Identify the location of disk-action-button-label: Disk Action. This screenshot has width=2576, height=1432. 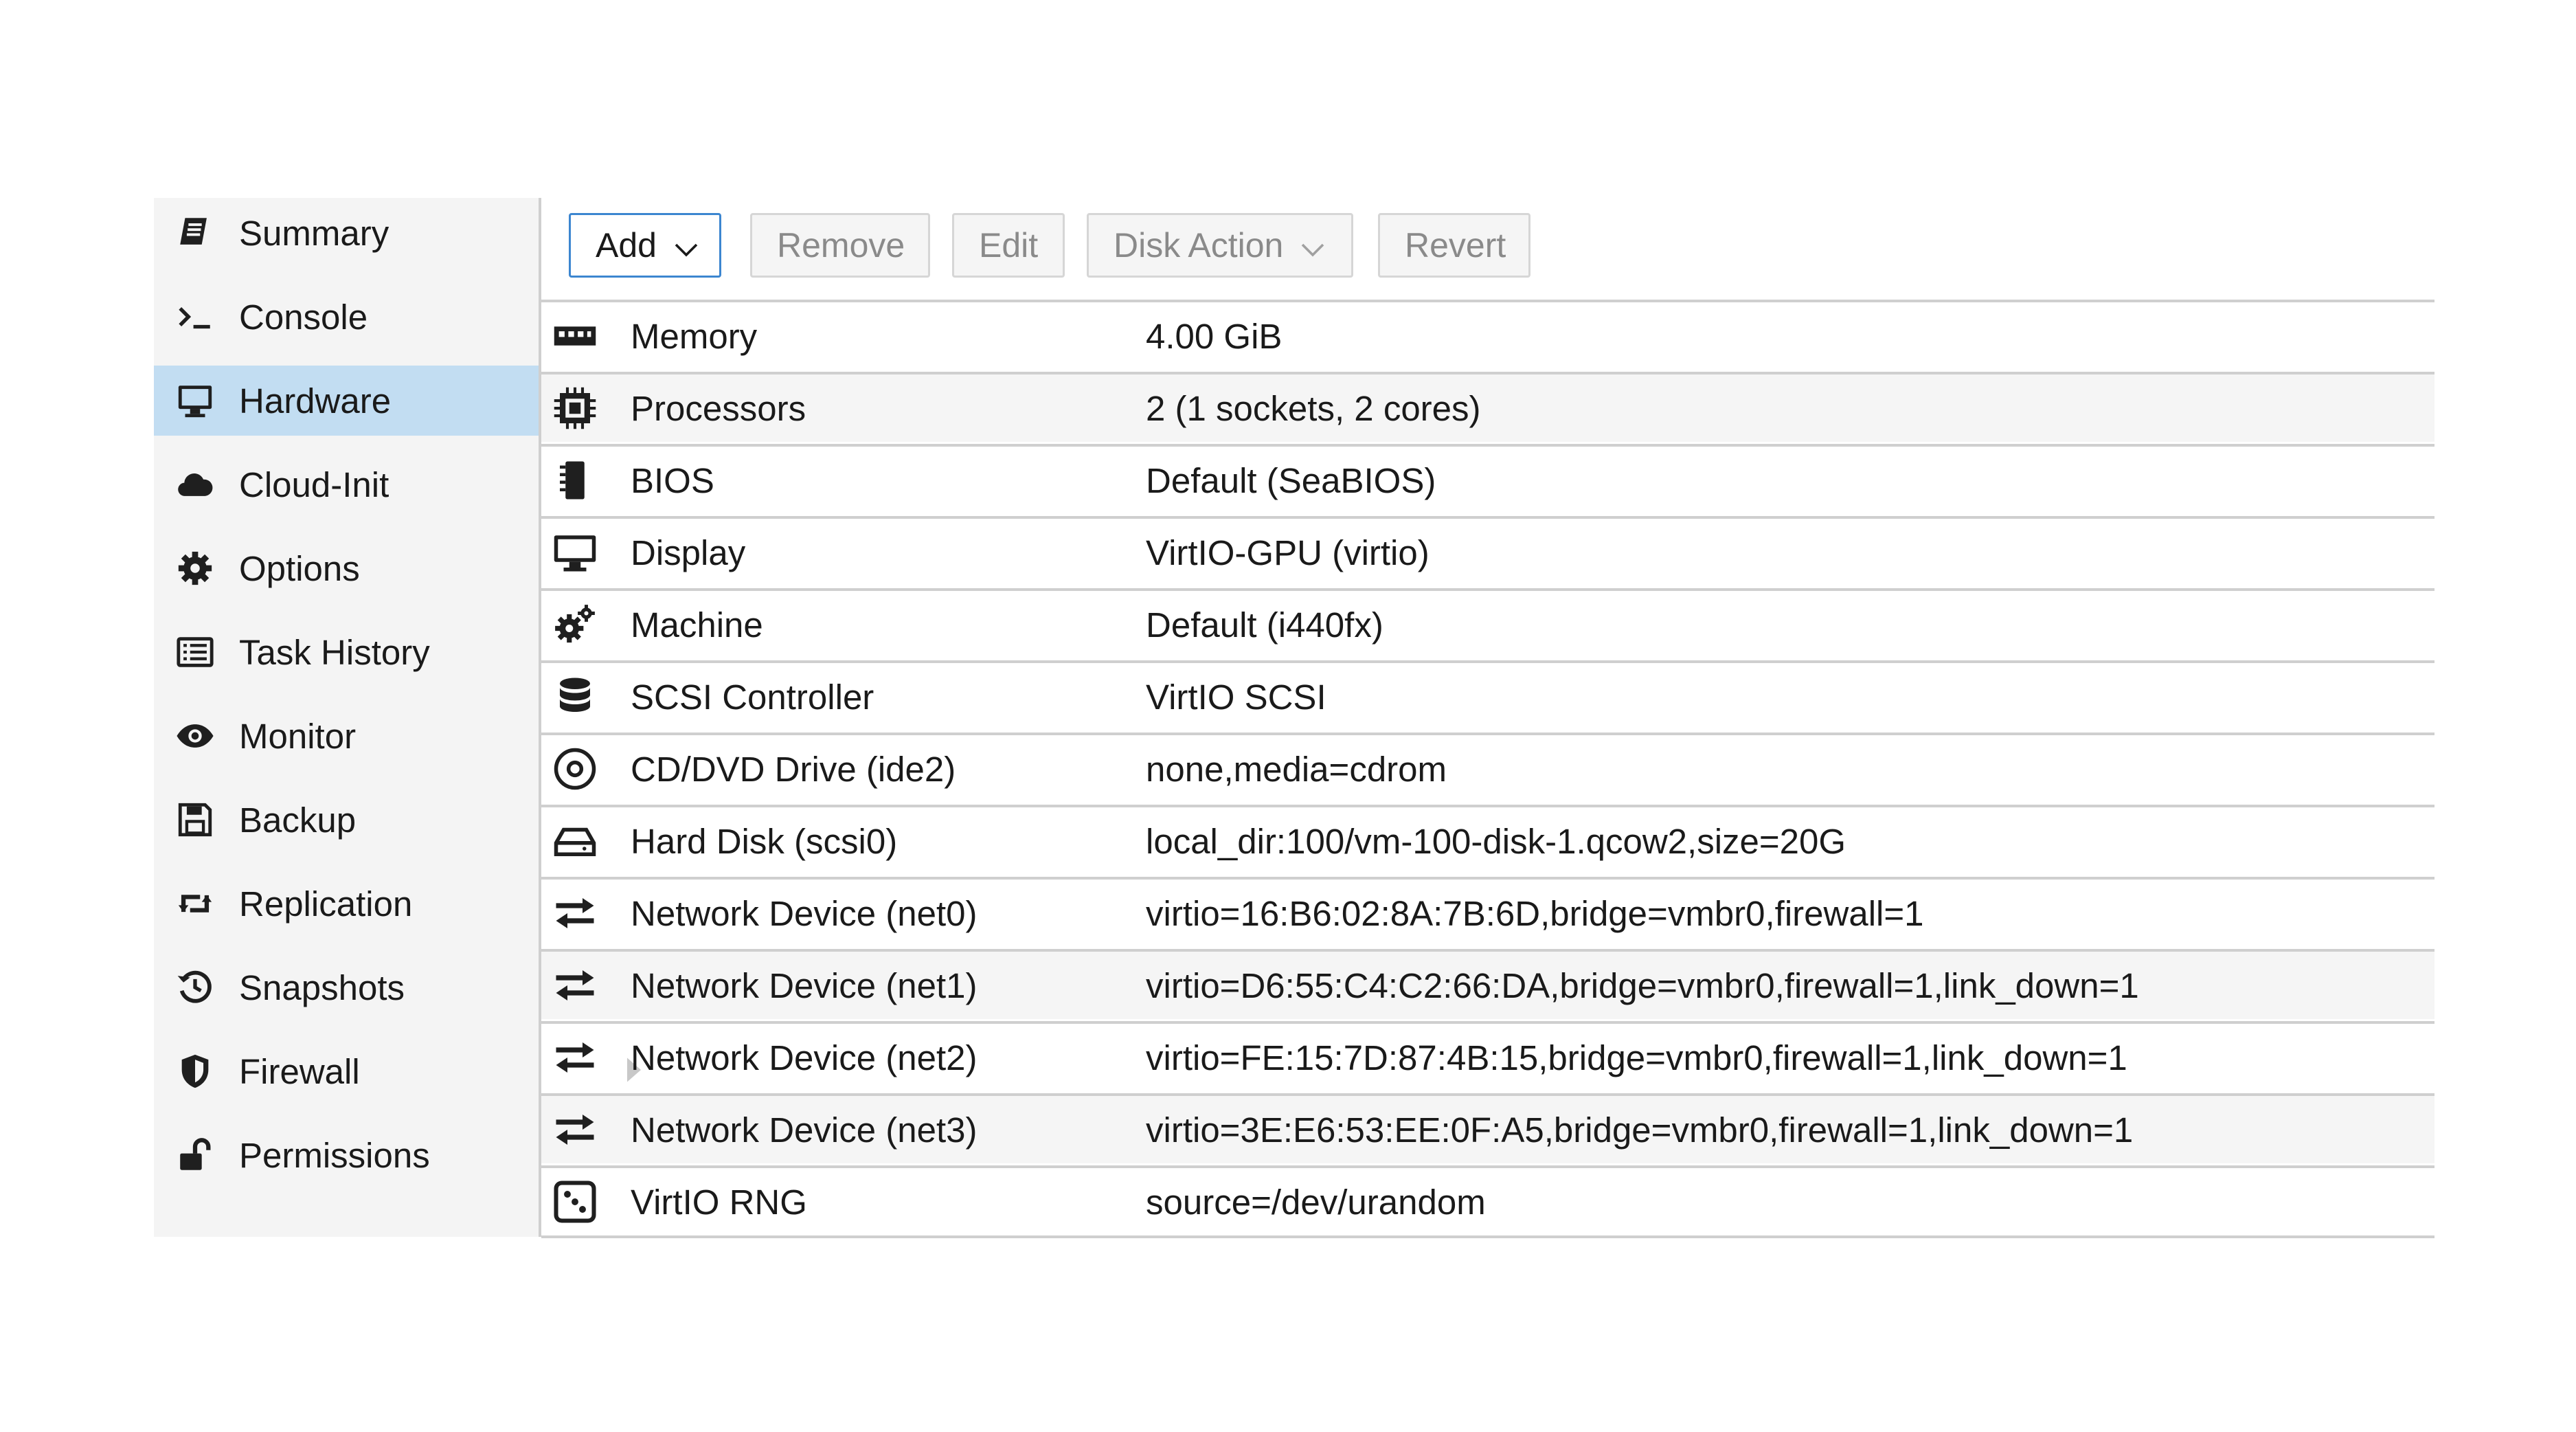
(1199, 245).